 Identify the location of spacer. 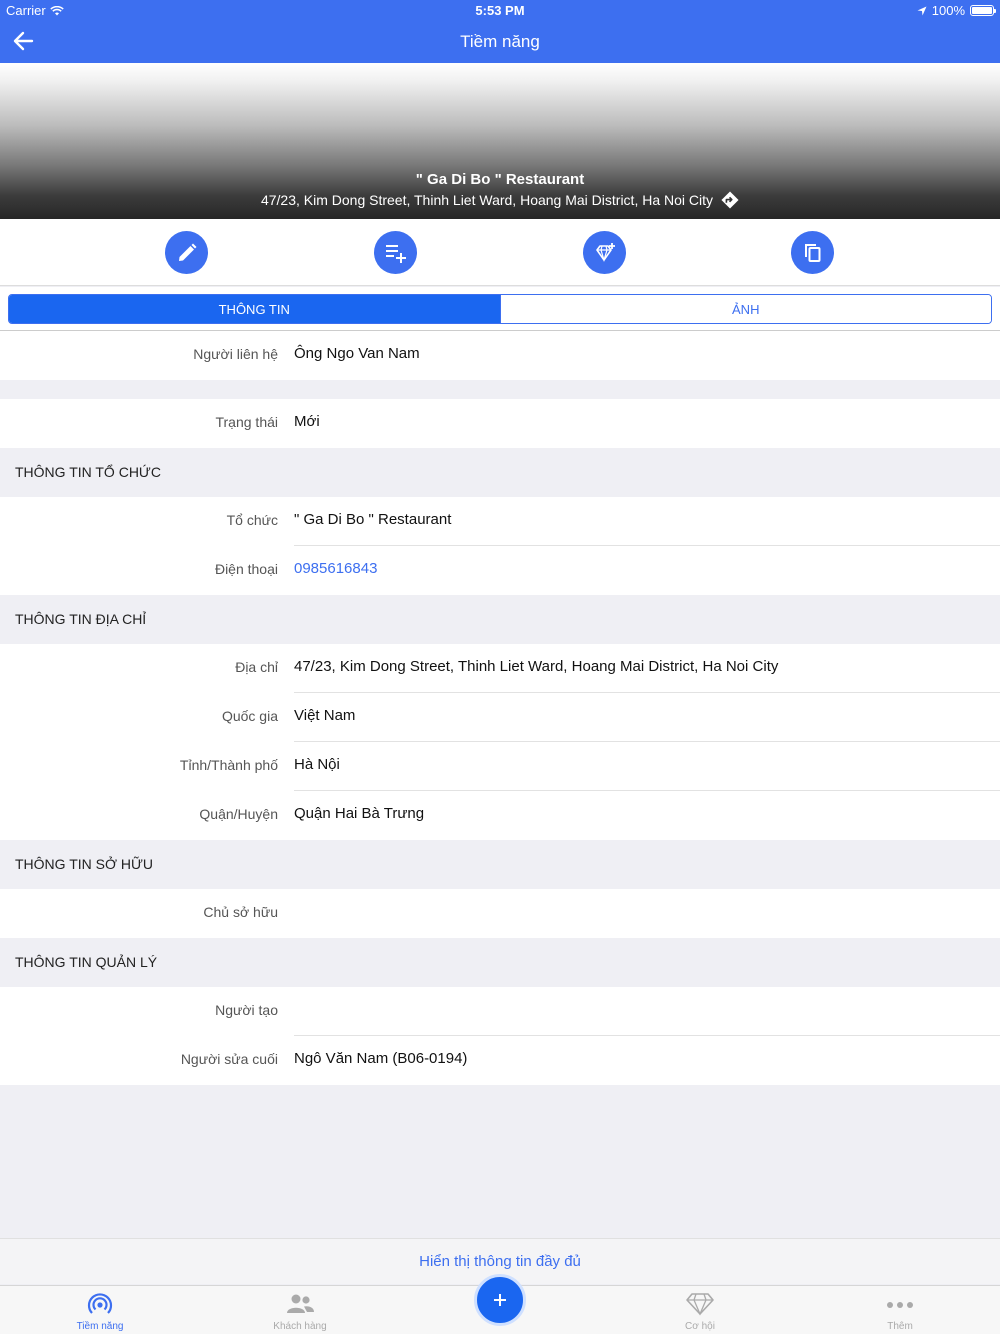
(500, 389).